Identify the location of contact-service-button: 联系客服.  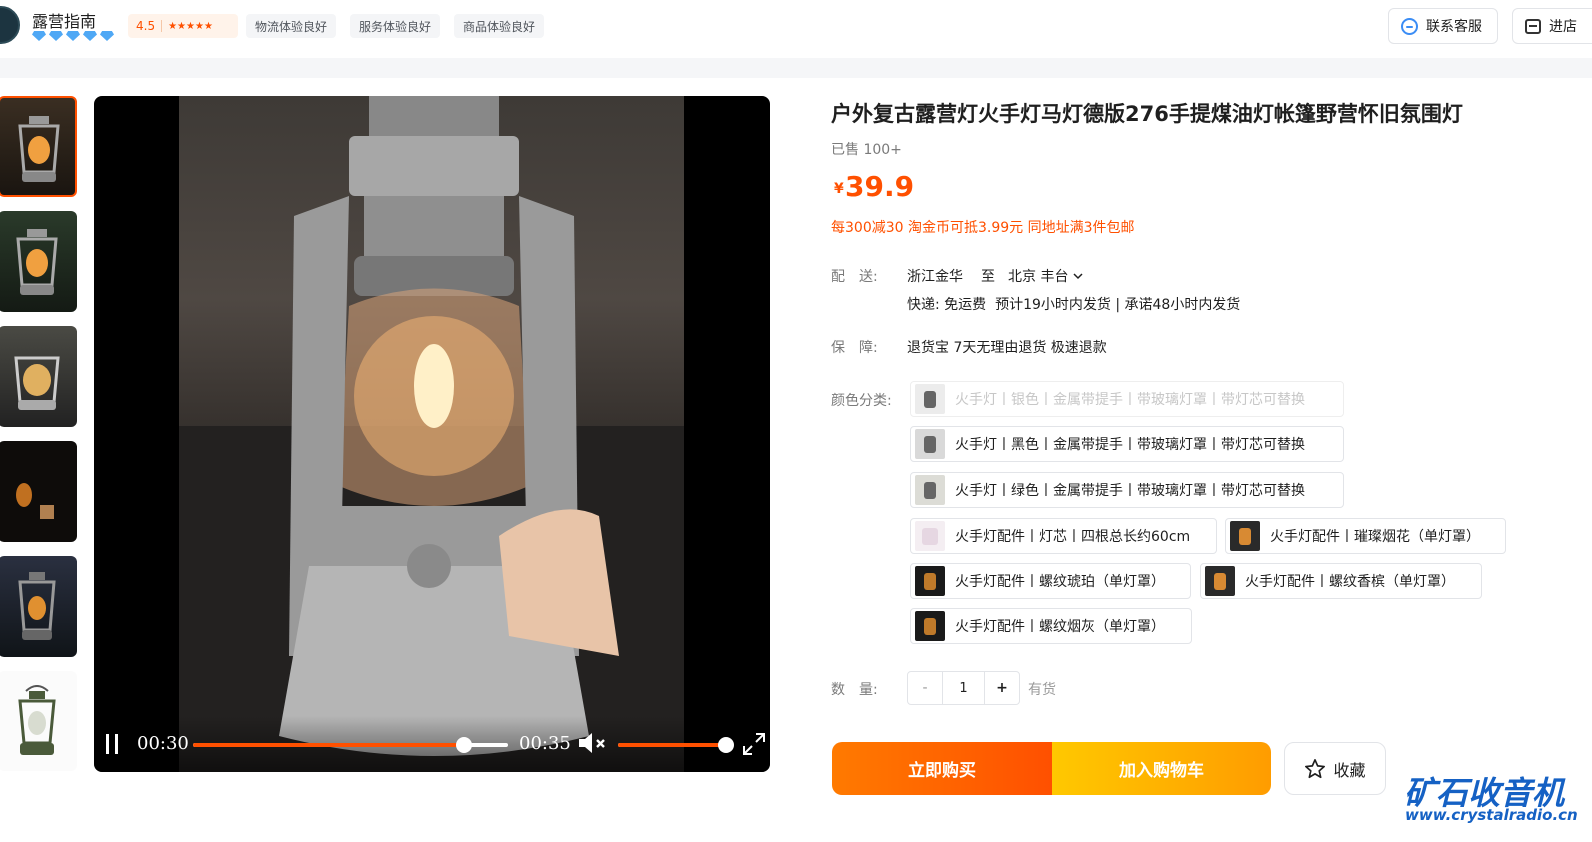
(1443, 26).